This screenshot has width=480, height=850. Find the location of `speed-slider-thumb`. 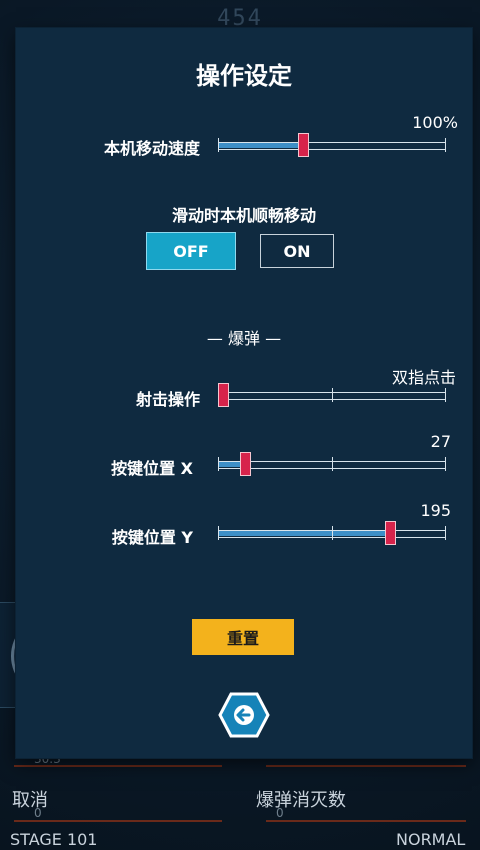

speed-slider-thumb is located at coordinates (303, 145).